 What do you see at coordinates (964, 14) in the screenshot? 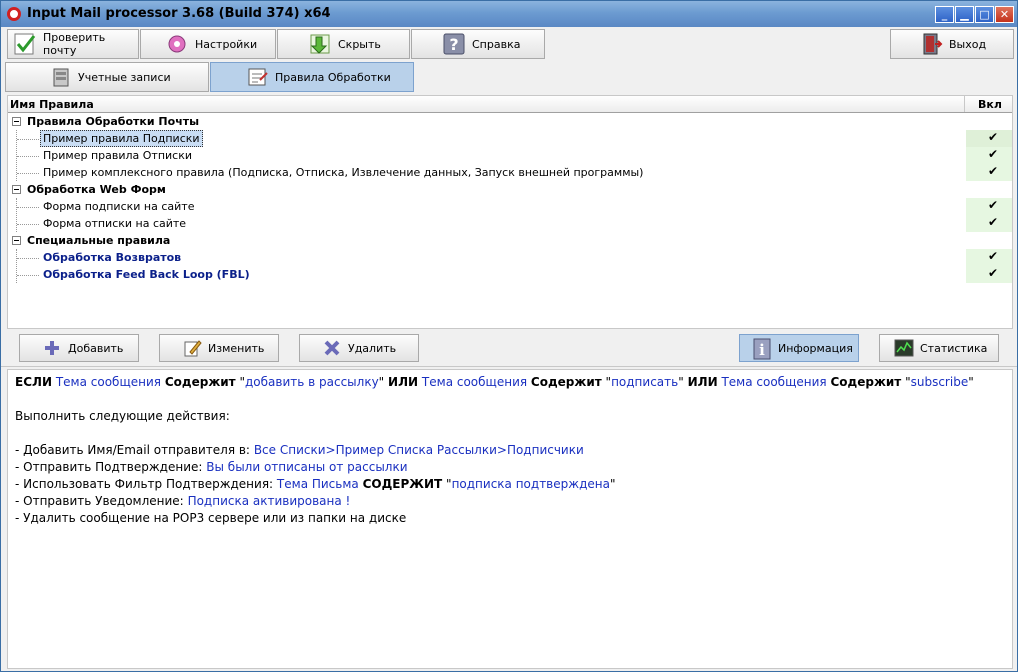
I see `minimize-alt-button: ▁` at bounding box center [964, 14].